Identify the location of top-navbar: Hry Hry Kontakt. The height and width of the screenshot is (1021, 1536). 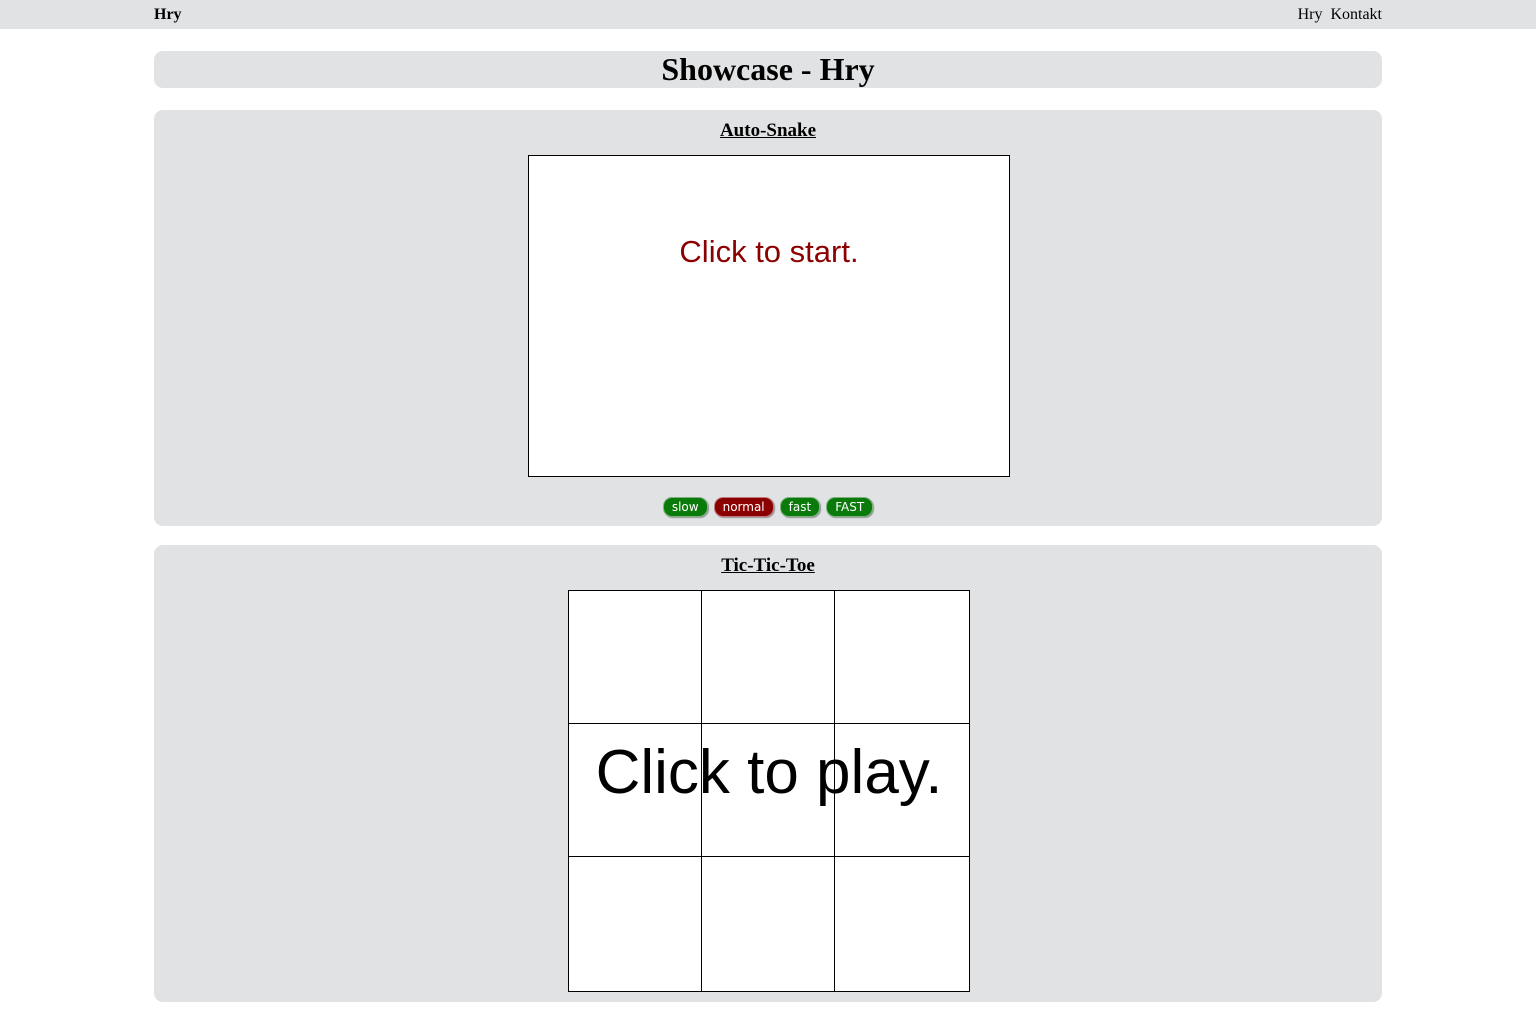
(768, 14).